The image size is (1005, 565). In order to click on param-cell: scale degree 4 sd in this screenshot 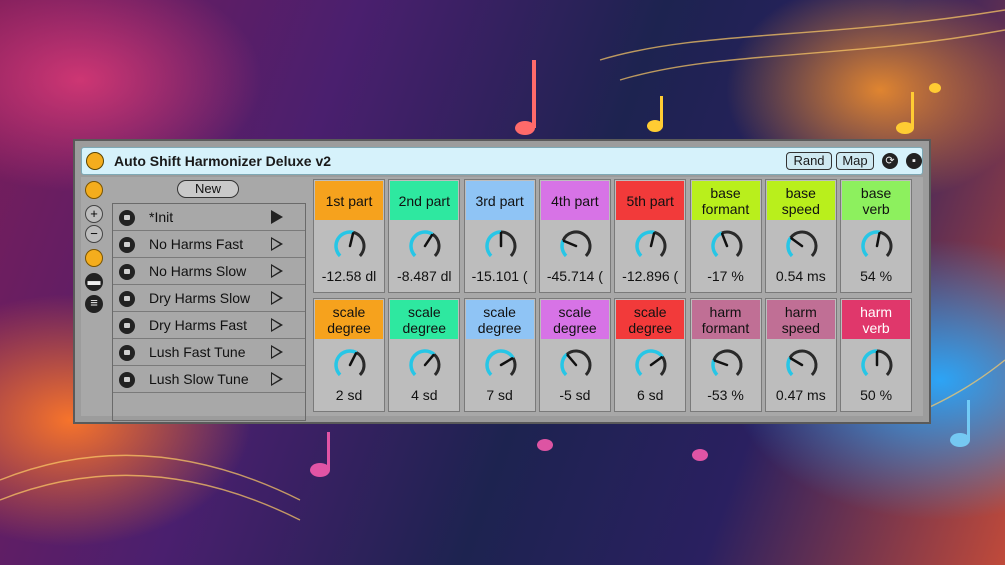, I will do `click(424, 355)`.